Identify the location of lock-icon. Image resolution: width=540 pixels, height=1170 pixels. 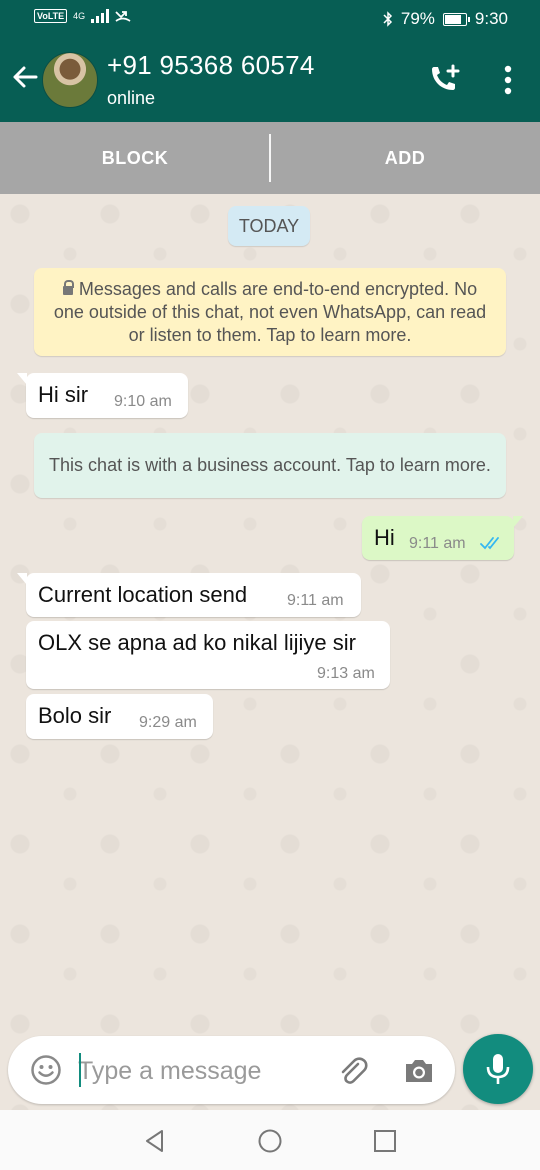
(68, 287).